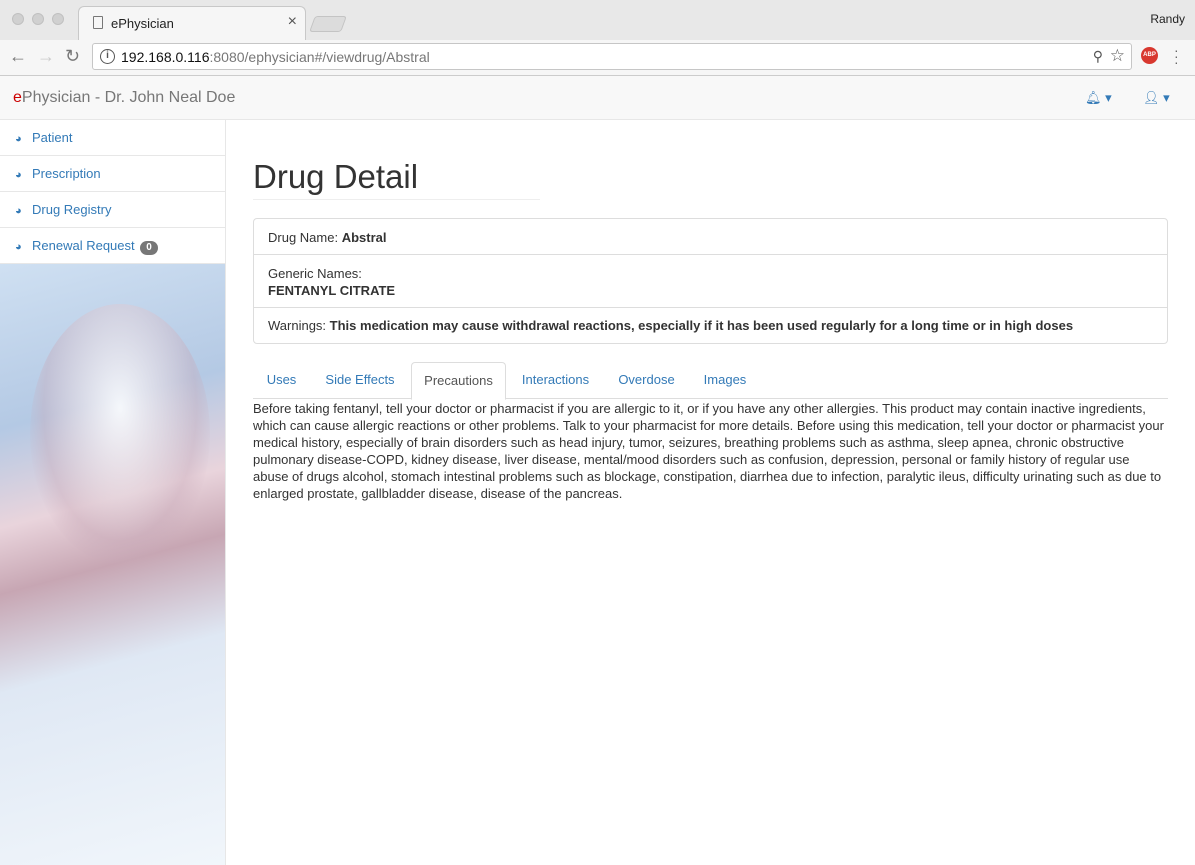 Image resolution: width=1195 pixels, height=865 pixels. What do you see at coordinates (46, 56) in the screenshot?
I see `forward-icon: →` at bounding box center [46, 56].